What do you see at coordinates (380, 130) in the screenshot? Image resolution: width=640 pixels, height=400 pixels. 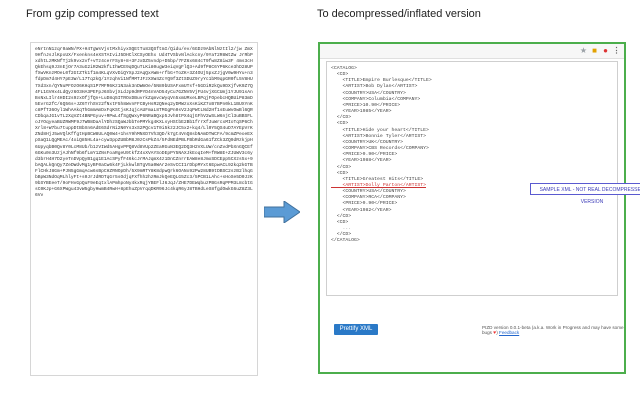 I see `xml-line: <TITLE>Hide your heart</TITLE>` at bounding box center [380, 130].